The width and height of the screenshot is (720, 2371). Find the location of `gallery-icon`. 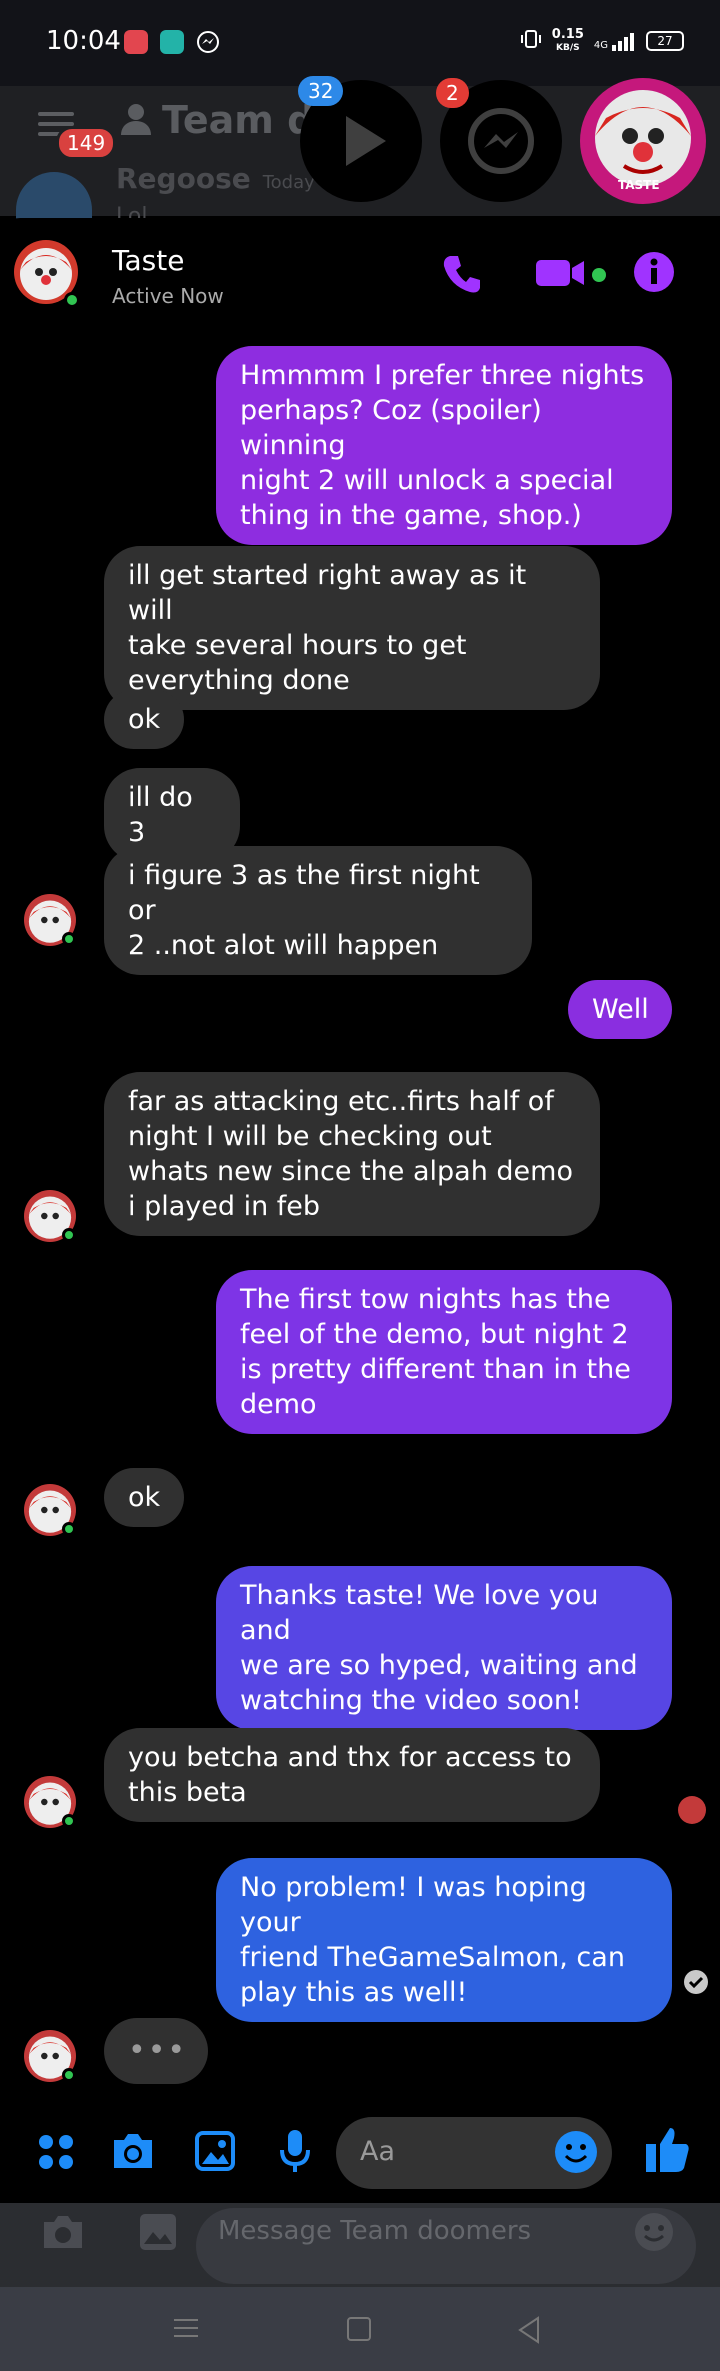

gallery-icon is located at coordinates (215, 2153).